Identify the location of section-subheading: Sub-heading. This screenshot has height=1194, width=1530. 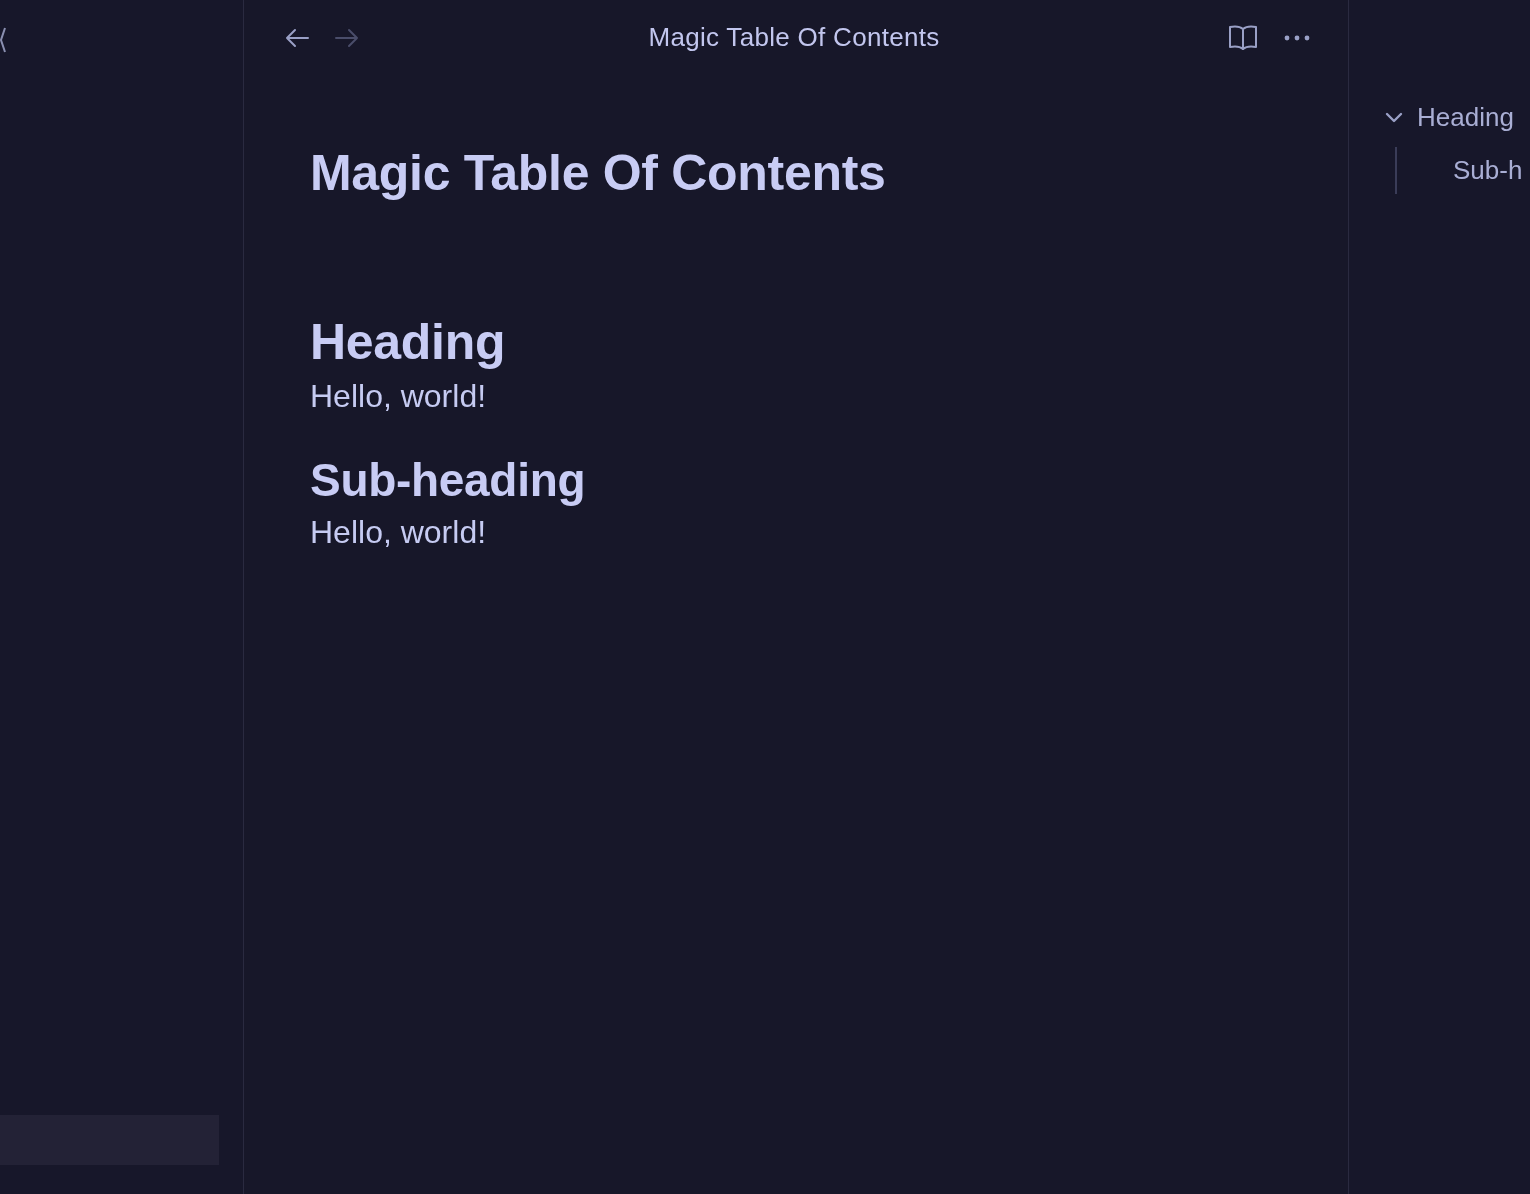
(448, 480).